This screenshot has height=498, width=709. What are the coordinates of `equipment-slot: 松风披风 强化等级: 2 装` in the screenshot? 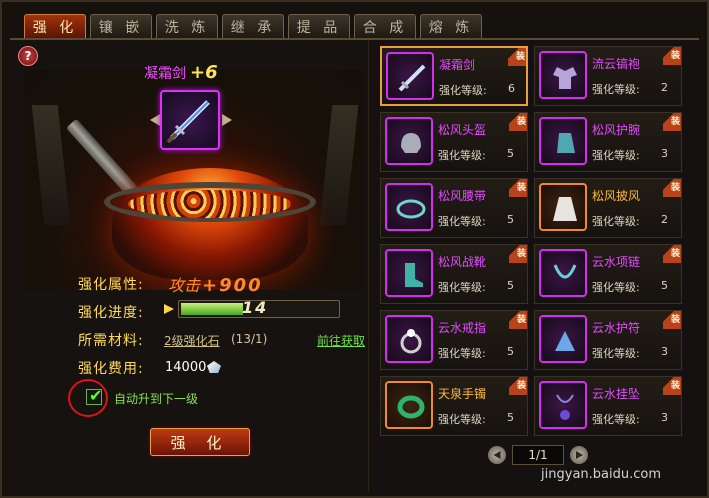 It's located at (608, 208).